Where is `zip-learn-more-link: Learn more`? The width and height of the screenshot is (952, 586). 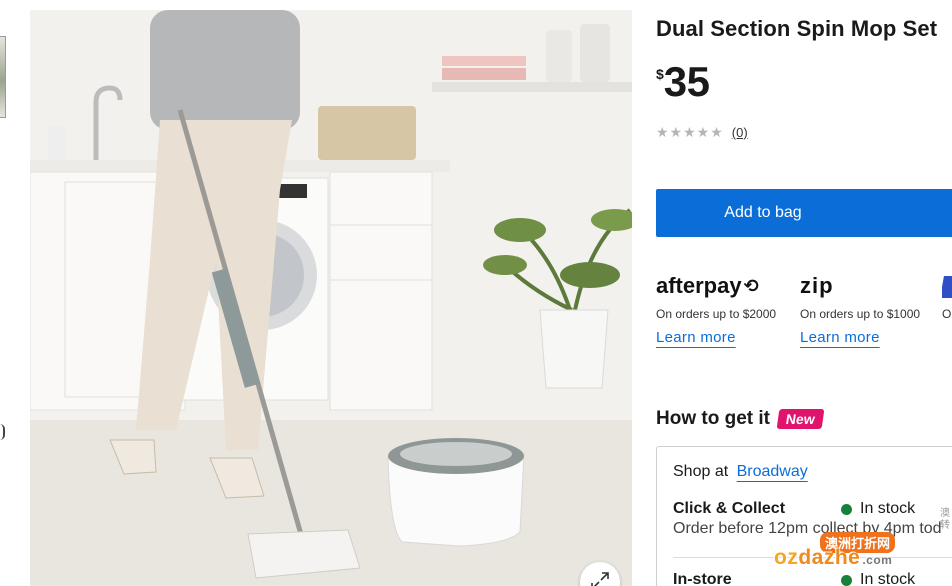 zip-learn-more-link: Learn more is located at coordinates (840, 337).